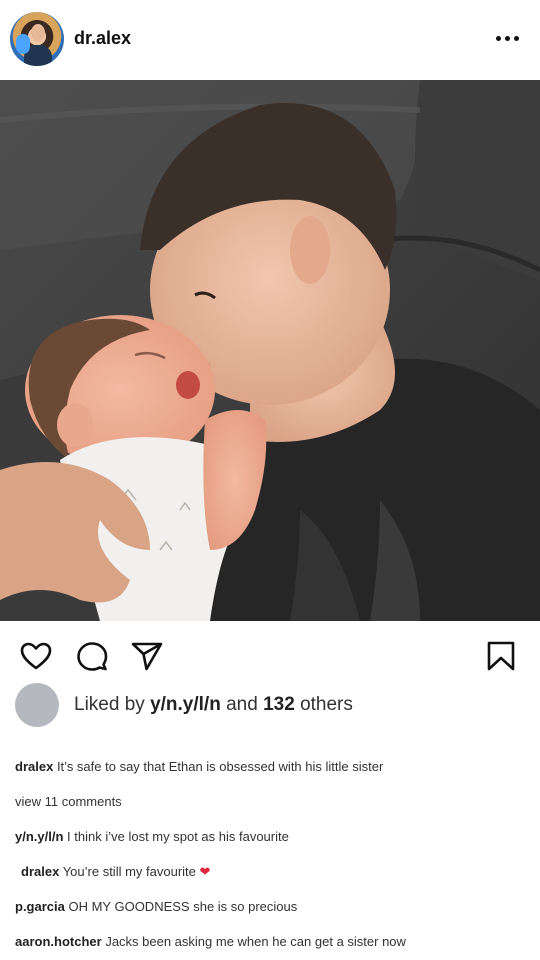 The image size is (540, 960). What do you see at coordinates (185, 704) in the screenshot?
I see `liked-by-user: y/n.y/l/n` at bounding box center [185, 704].